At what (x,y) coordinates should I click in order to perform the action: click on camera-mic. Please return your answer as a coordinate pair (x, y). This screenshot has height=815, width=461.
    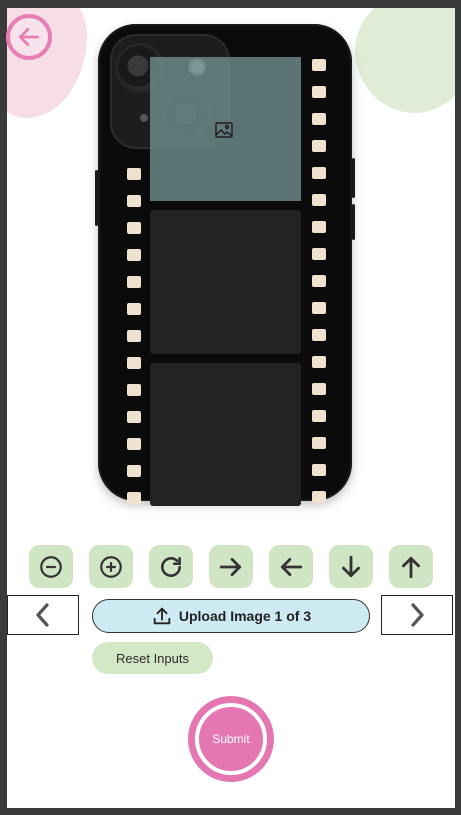
    Looking at the image, I should click on (144, 118).